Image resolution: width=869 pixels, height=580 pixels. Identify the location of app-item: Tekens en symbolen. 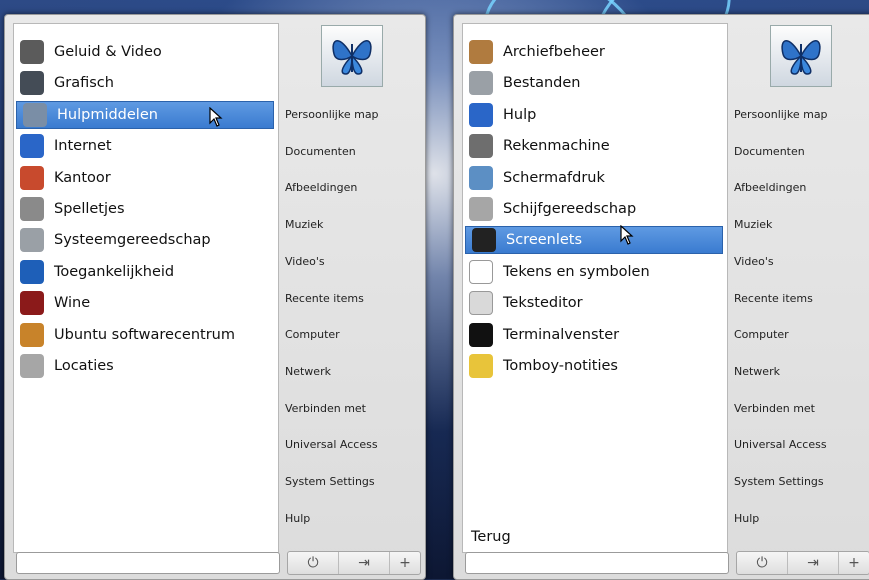
(594, 272).